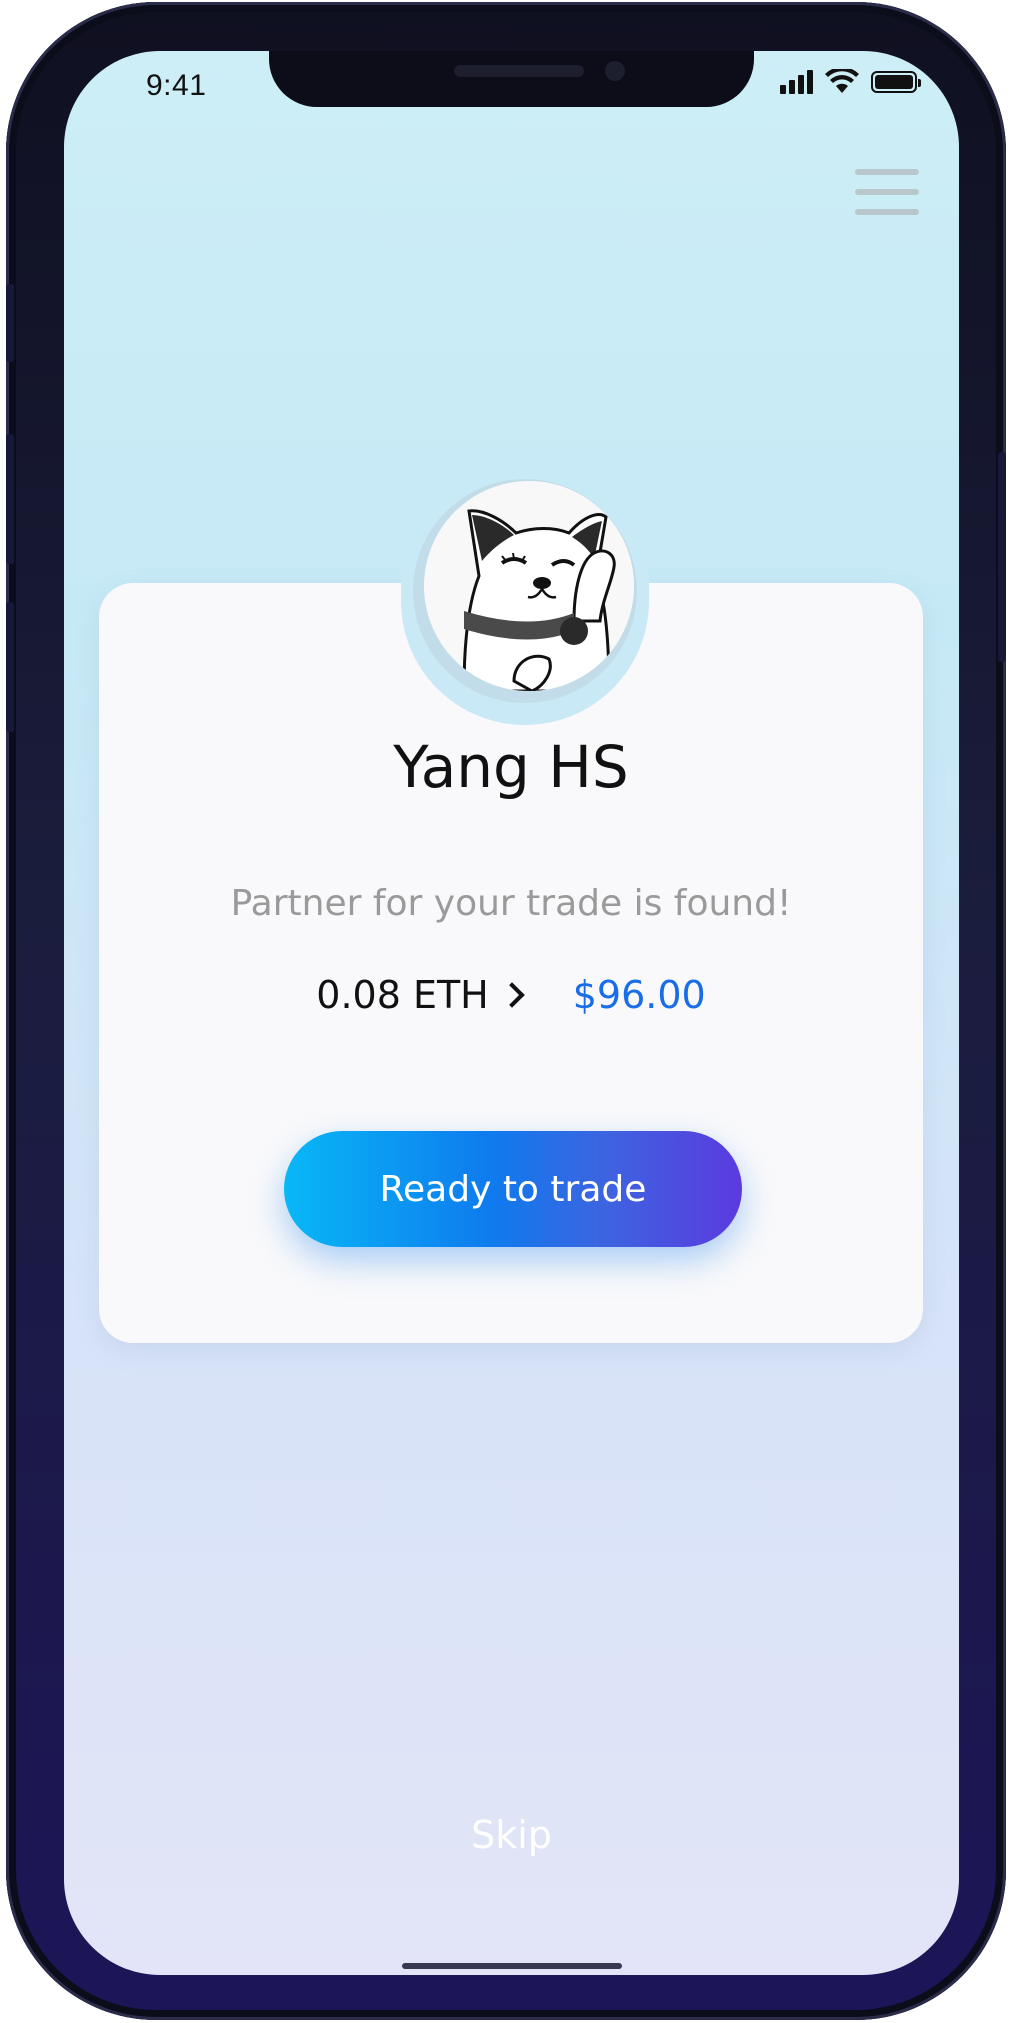 The width and height of the screenshot is (1015, 2023). Describe the element at coordinates (10, 499) in the screenshot. I see `volume-up-button` at that location.